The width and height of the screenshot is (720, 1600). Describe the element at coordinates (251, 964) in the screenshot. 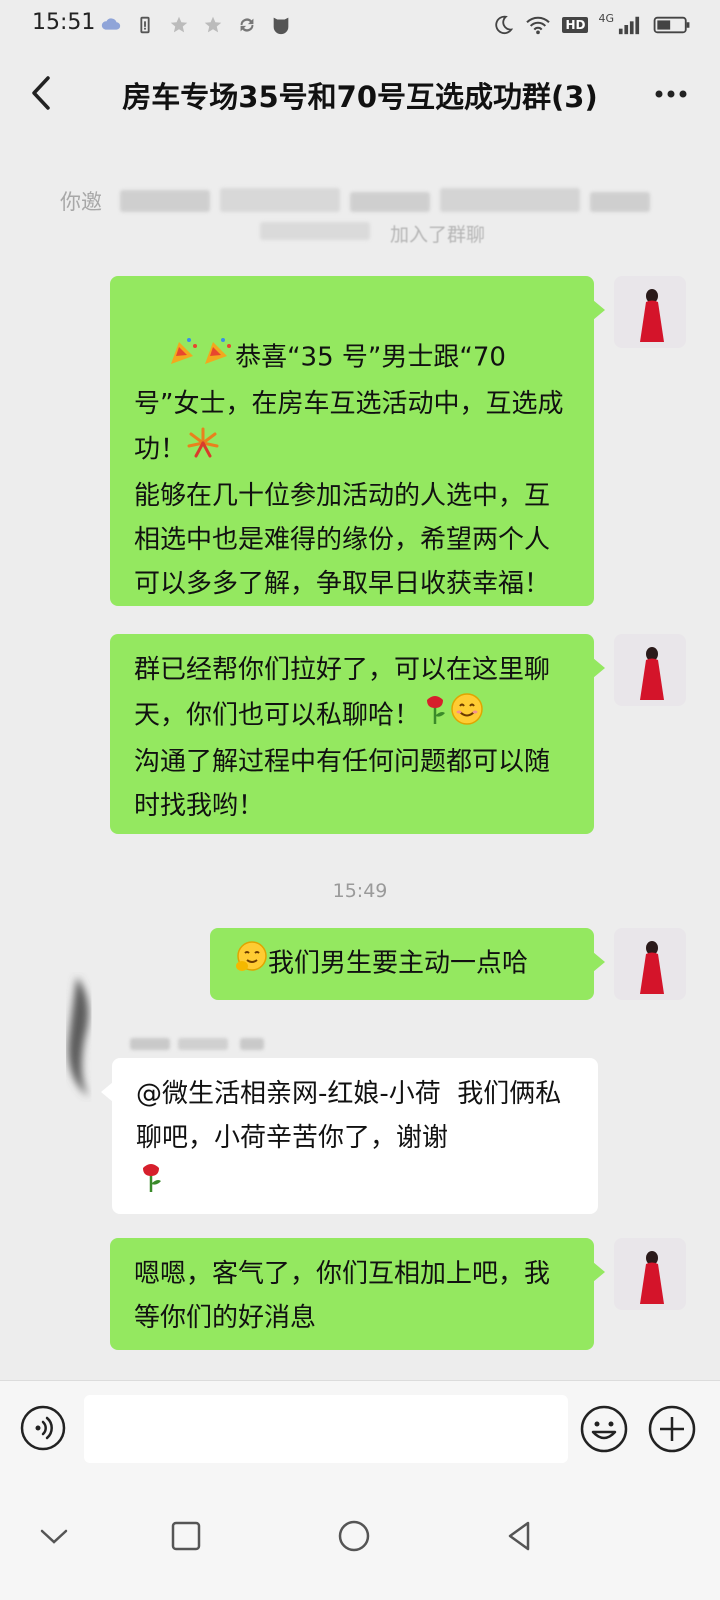

I see `hugging-face-icon` at that location.